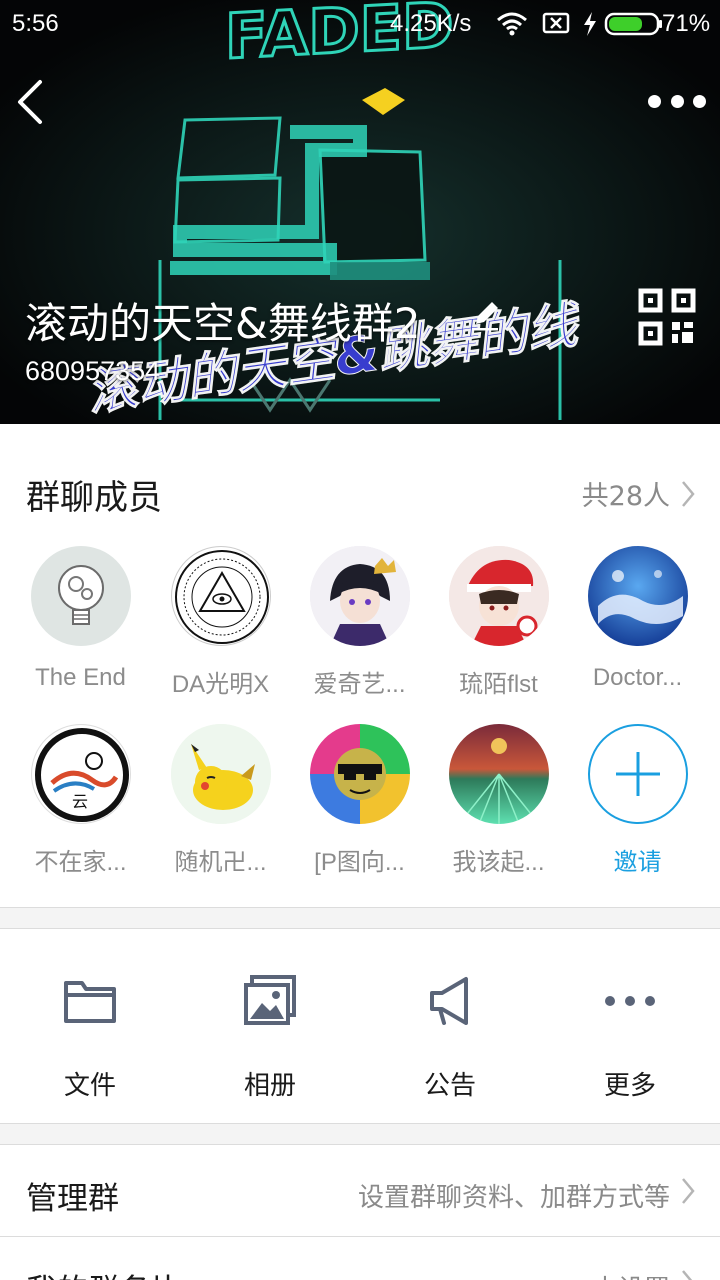 Image resolution: width=720 pixels, height=1280 pixels. What do you see at coordinates (498, 684) in the screenshot?
I see `member-name: 琉陌flst` at bounding box center [498, 684].